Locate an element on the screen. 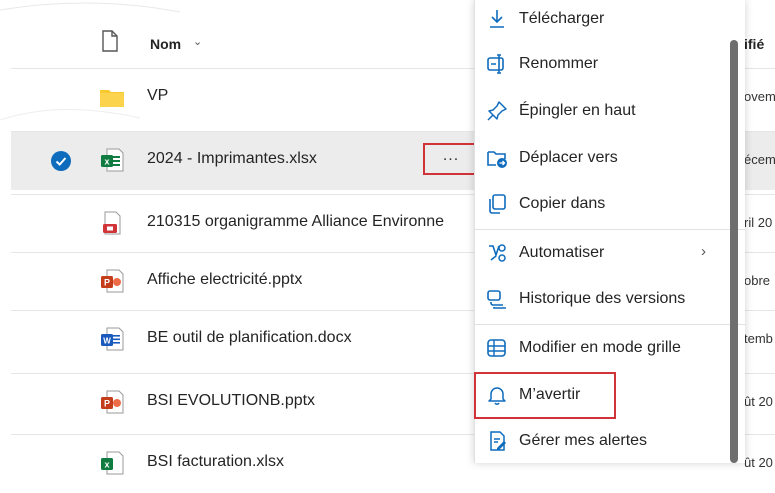 The height and width of the screenshot is (493, 775). pin-icon is located at coordinates (497, 111).